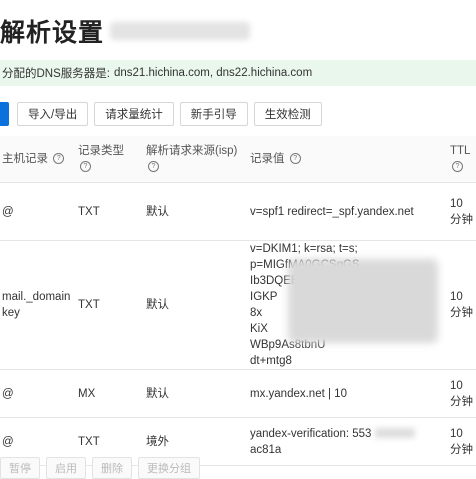 The width and height of the screenshot is (476, 479). I want to click on cell-host: mail._domainkey, so click(38, 305).